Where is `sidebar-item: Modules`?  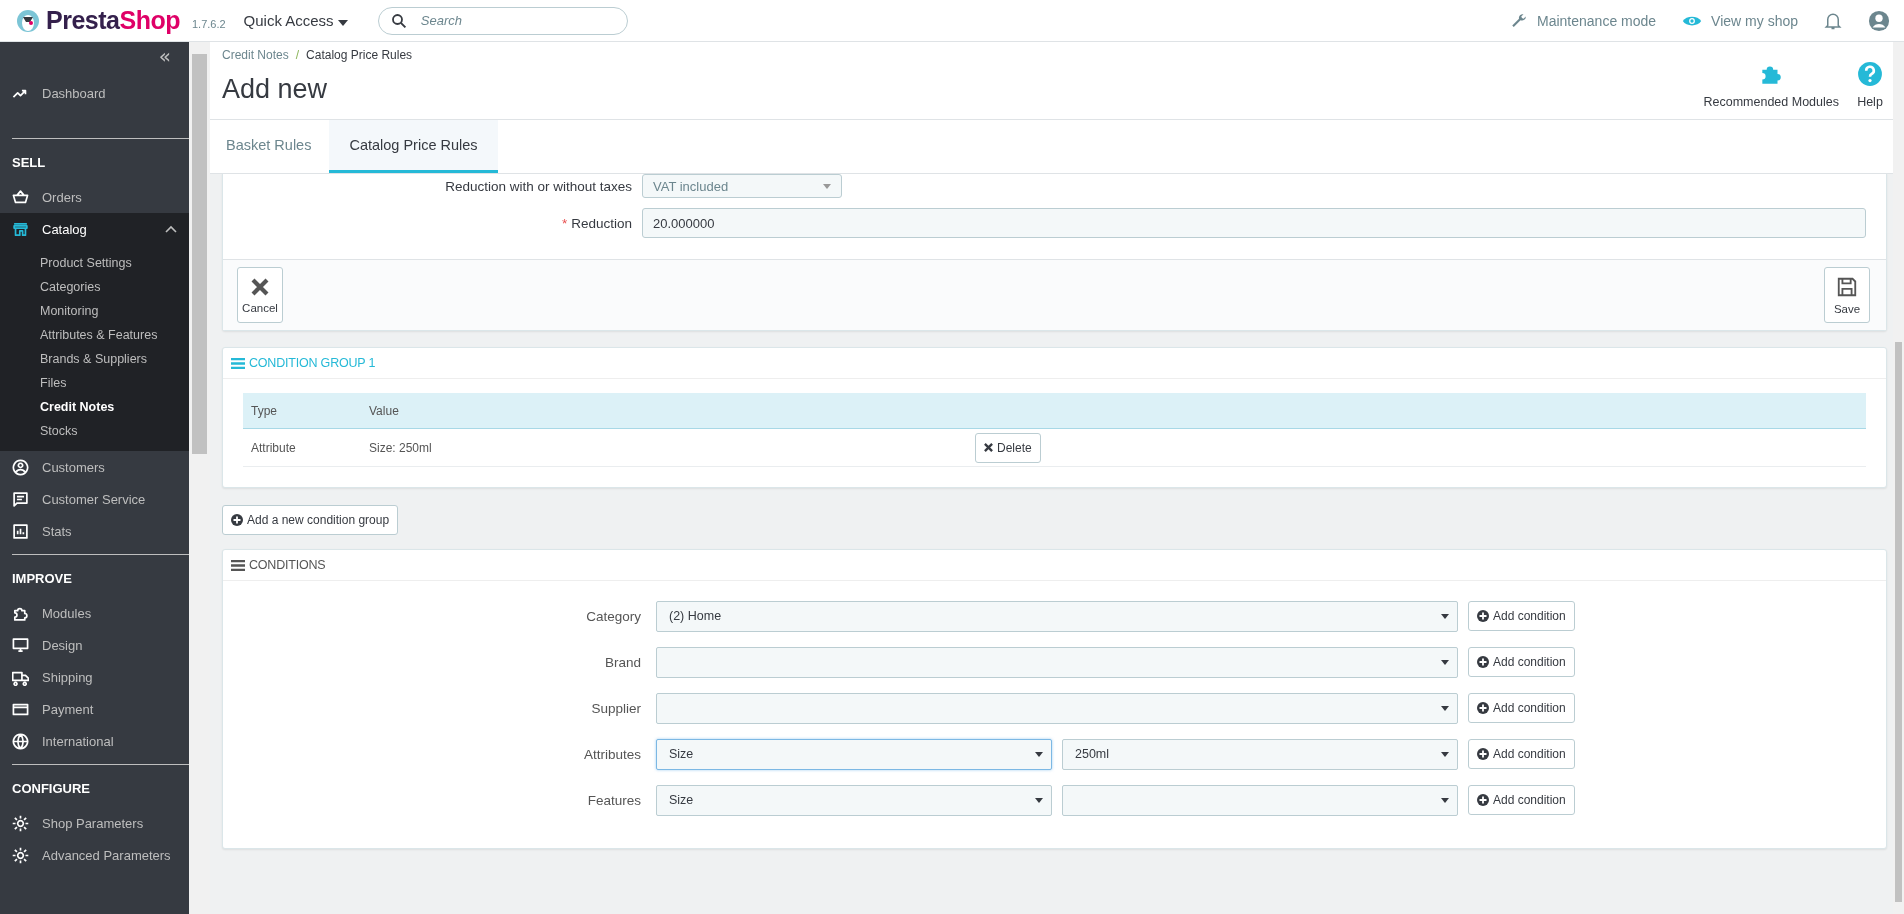 sidebar-item: Modules is located at coordinates (94, 613).